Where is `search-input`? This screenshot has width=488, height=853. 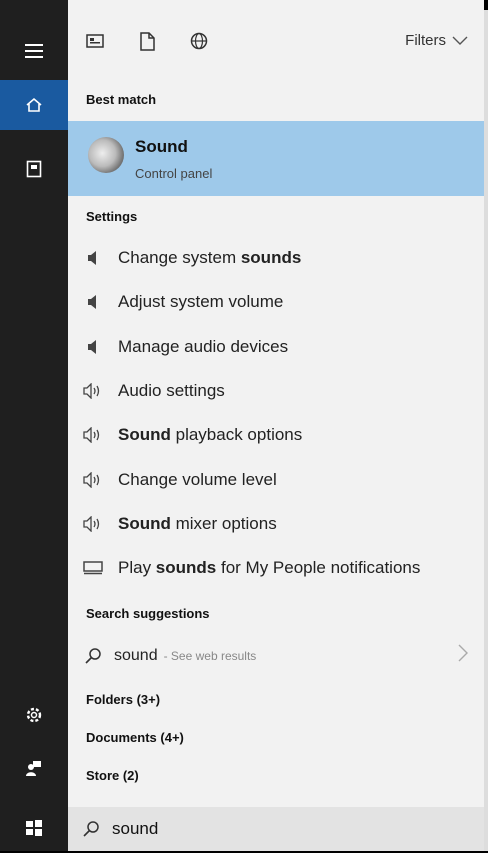 search-input is located at coordinates (262, 829).